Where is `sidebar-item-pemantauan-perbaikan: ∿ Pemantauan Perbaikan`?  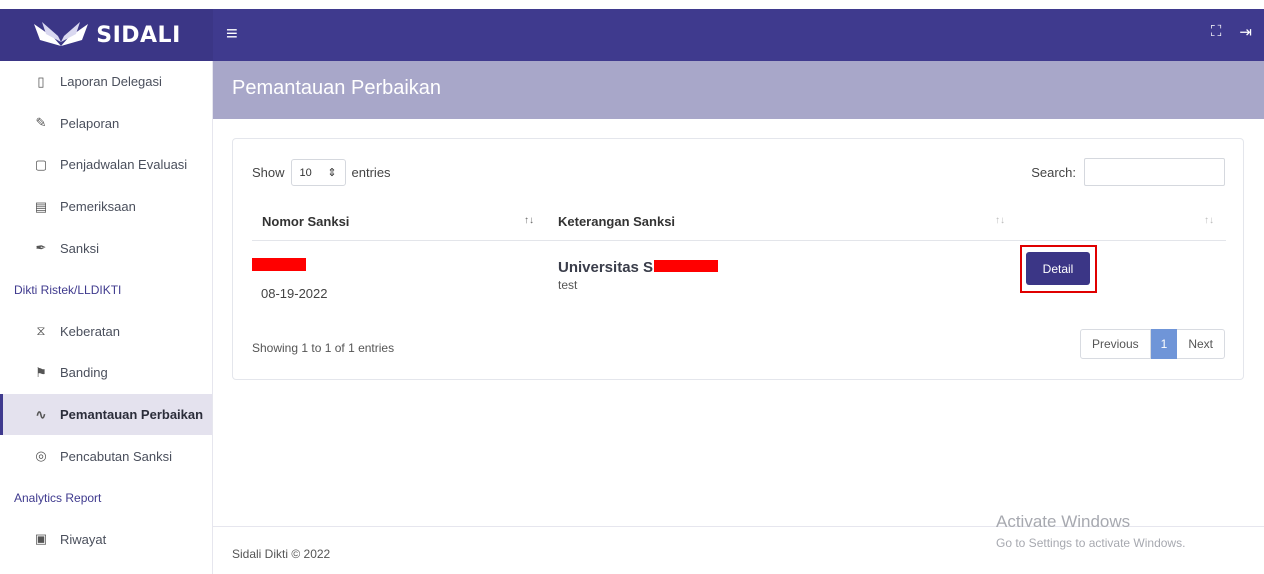
sidebar-item-pemantauan-perbaikan: ∿ Pemantauan Perbaikan is located at coordinates (106, 414).